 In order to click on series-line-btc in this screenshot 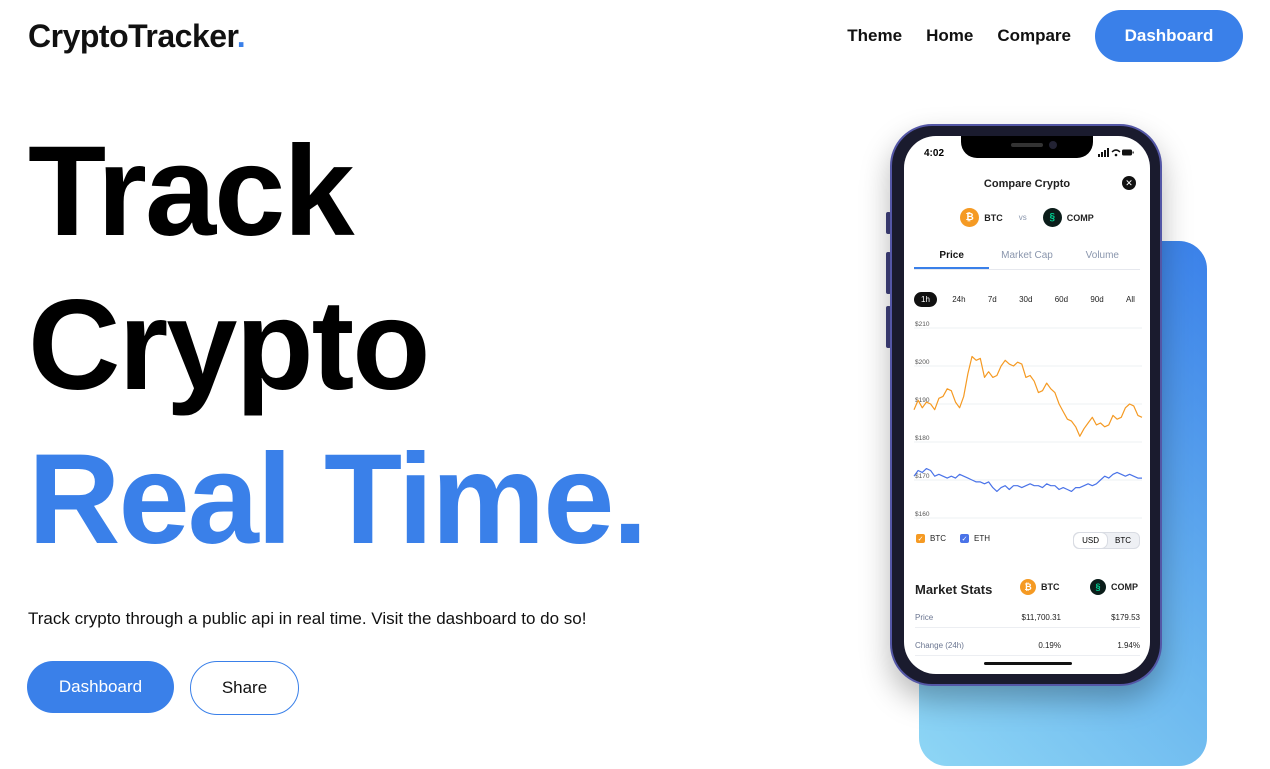, I will do `click(1028, 396)`.